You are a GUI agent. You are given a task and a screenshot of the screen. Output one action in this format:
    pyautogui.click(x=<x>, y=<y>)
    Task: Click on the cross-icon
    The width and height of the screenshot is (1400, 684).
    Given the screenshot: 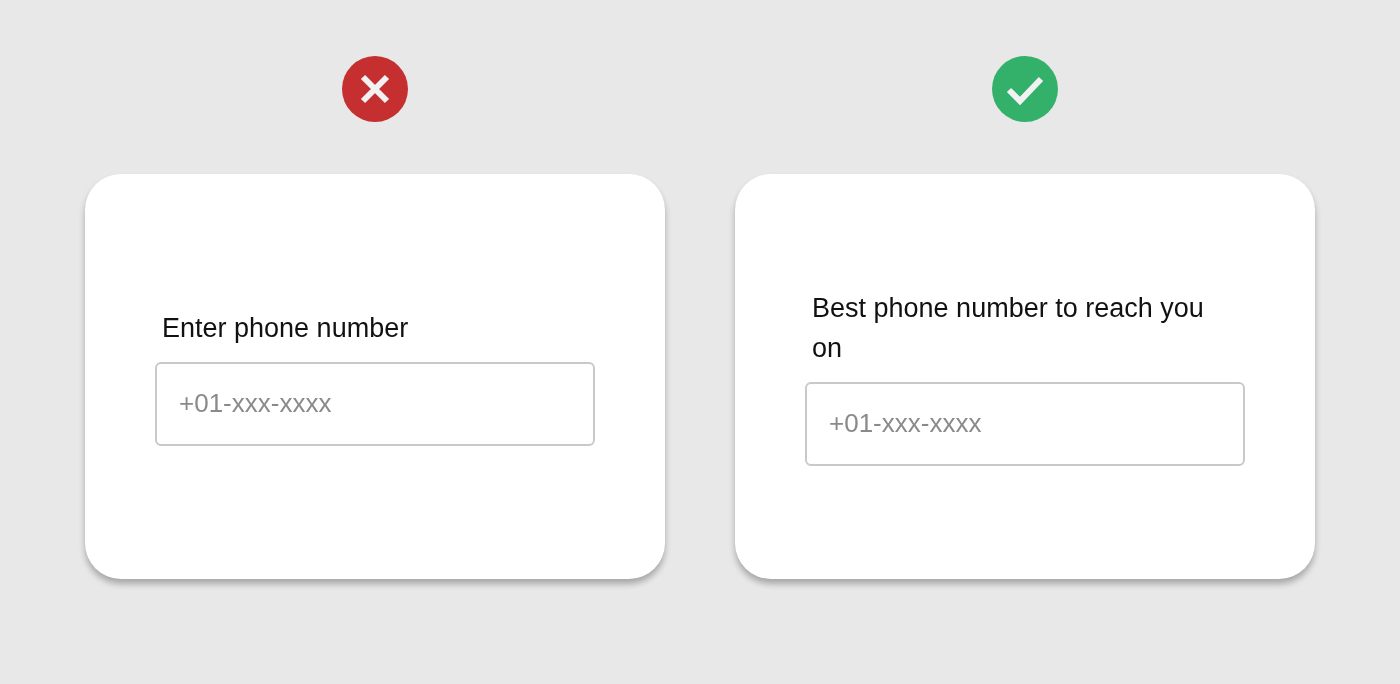 What is the action you would take?
    pyautogui.click(x=375, y=89)
    